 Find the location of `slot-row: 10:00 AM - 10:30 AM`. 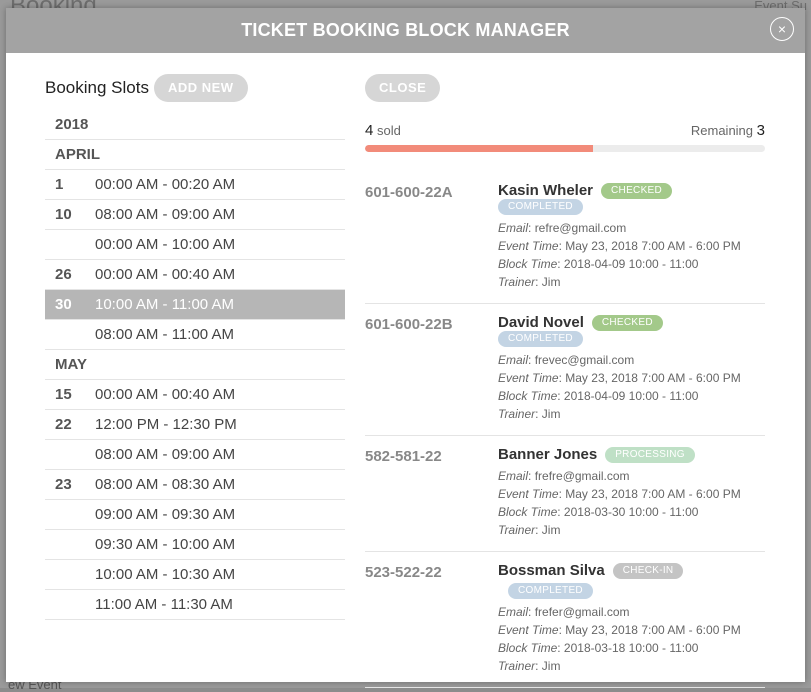

slot-row: 10:00 AM - 10:30 AM is located at coordinates (195, 575).